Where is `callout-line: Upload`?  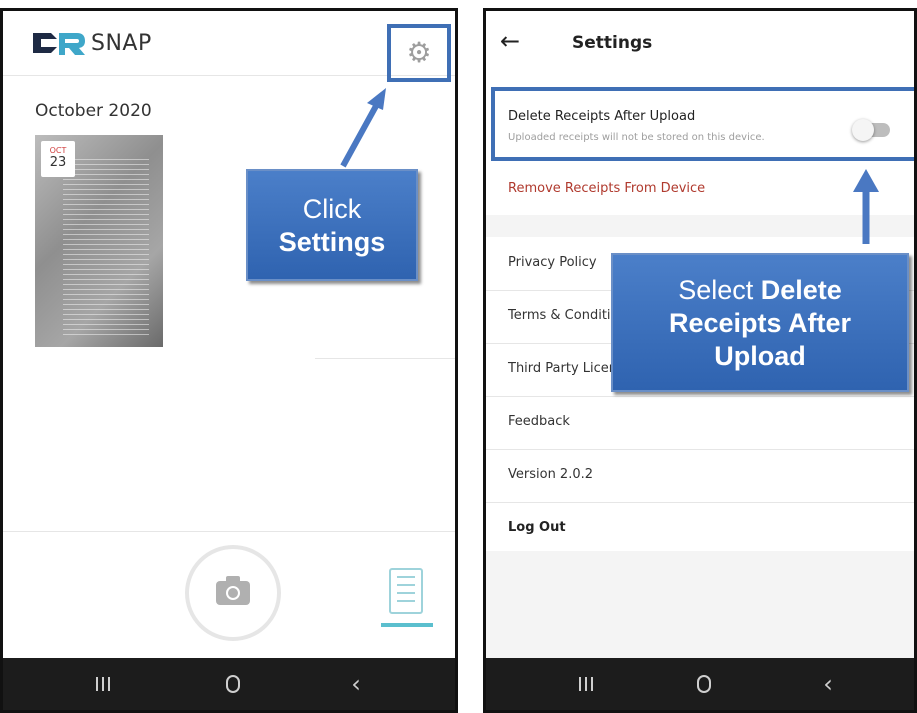
callout-line: Upload is located at coordinates (760, 356).